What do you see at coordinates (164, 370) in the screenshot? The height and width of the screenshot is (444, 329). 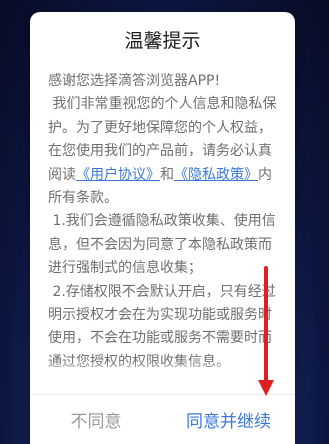 I see `scroll-fade` at bounding box center [164, 370].